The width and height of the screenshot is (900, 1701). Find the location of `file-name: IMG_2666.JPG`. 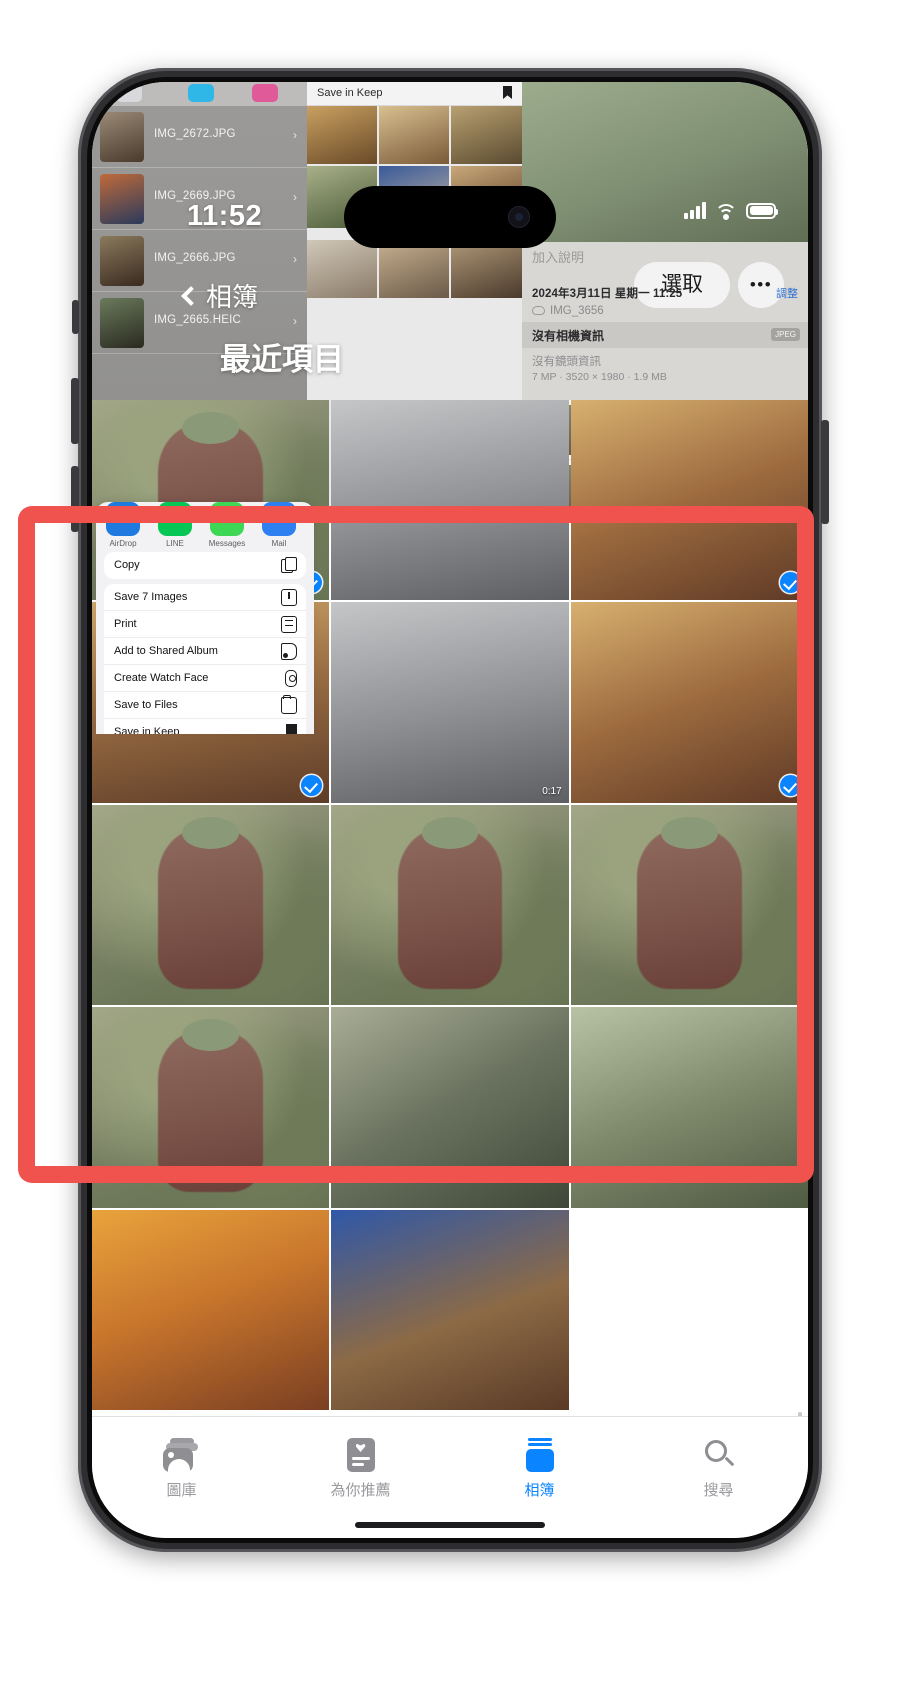

file-name: IMG_2666.JPG is located at coordinates (195, 258).